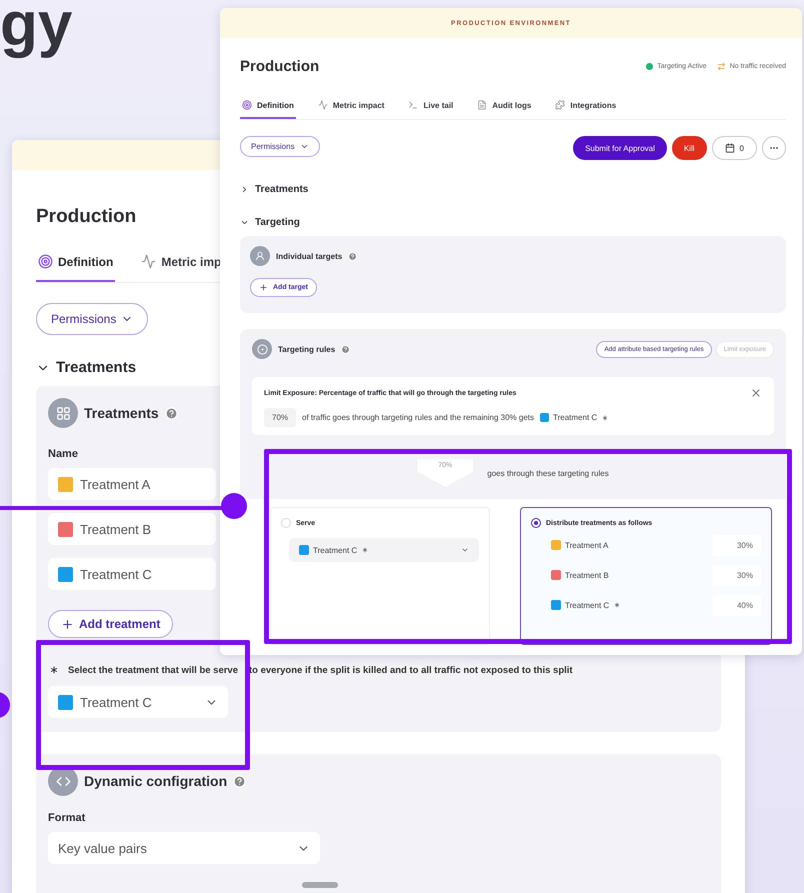  What do you see at coordinates (548, 473) in the screenshot?
I see `flow-text: goes through these targeting rules` at bounding box center [548, 473].